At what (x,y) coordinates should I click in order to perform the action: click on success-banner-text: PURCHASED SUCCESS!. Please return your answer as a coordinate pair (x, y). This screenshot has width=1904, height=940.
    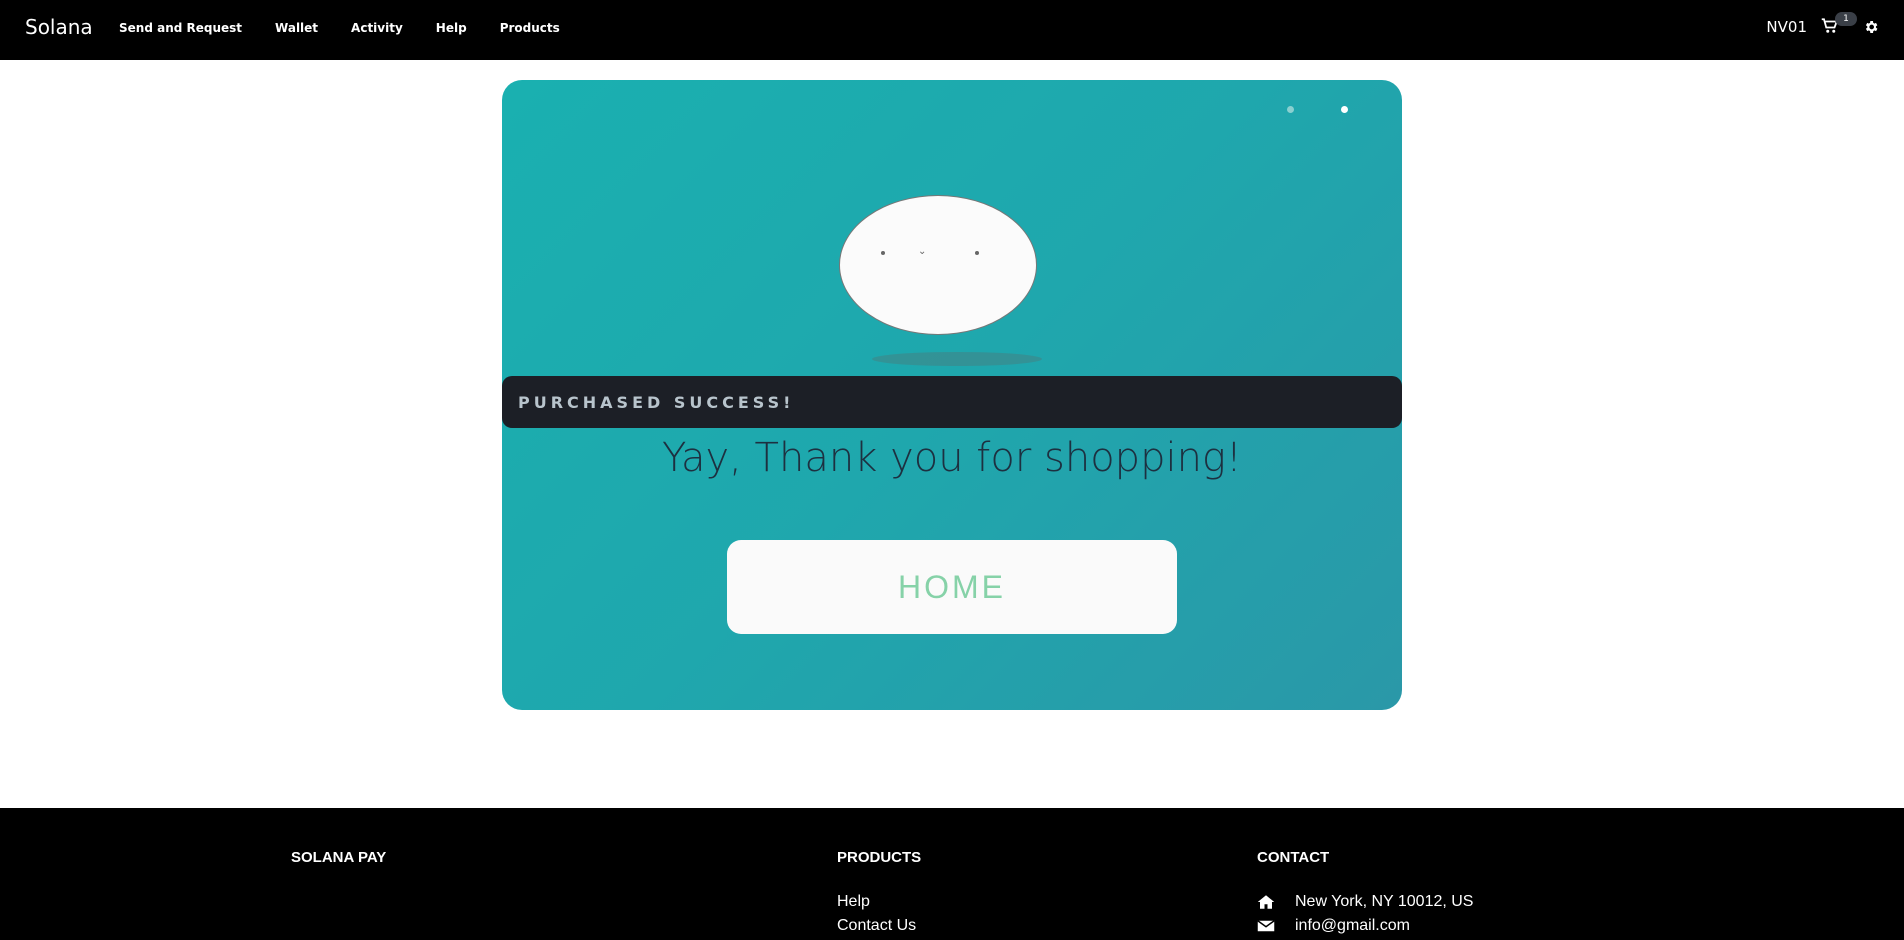
    Looking at the image, I should click on (656, 402).